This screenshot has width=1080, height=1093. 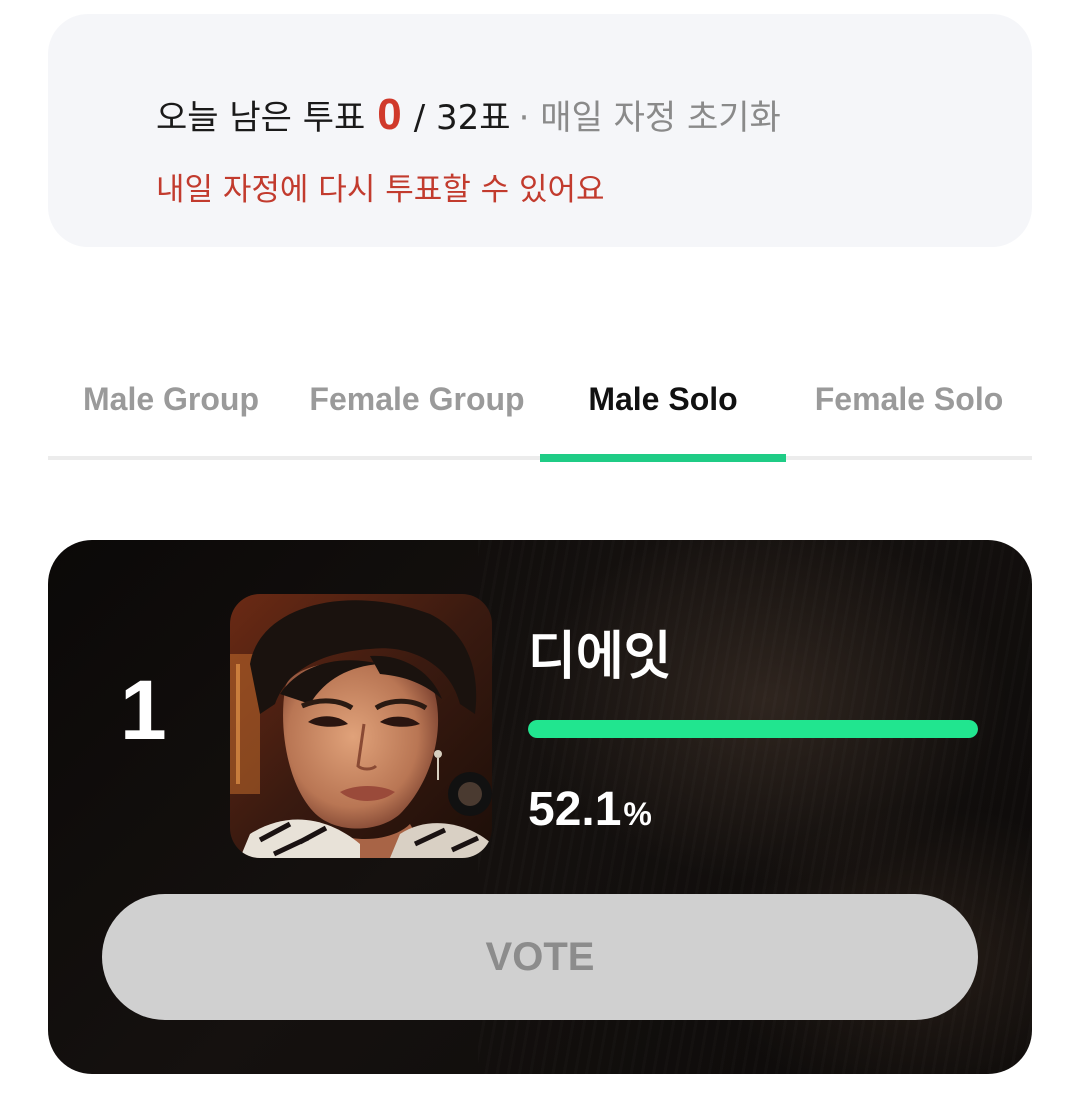 What do you see at coordinates (171, 399) in the screenshot?
I see `tab-male-group: Male Group` at bounding box center [171, 399].